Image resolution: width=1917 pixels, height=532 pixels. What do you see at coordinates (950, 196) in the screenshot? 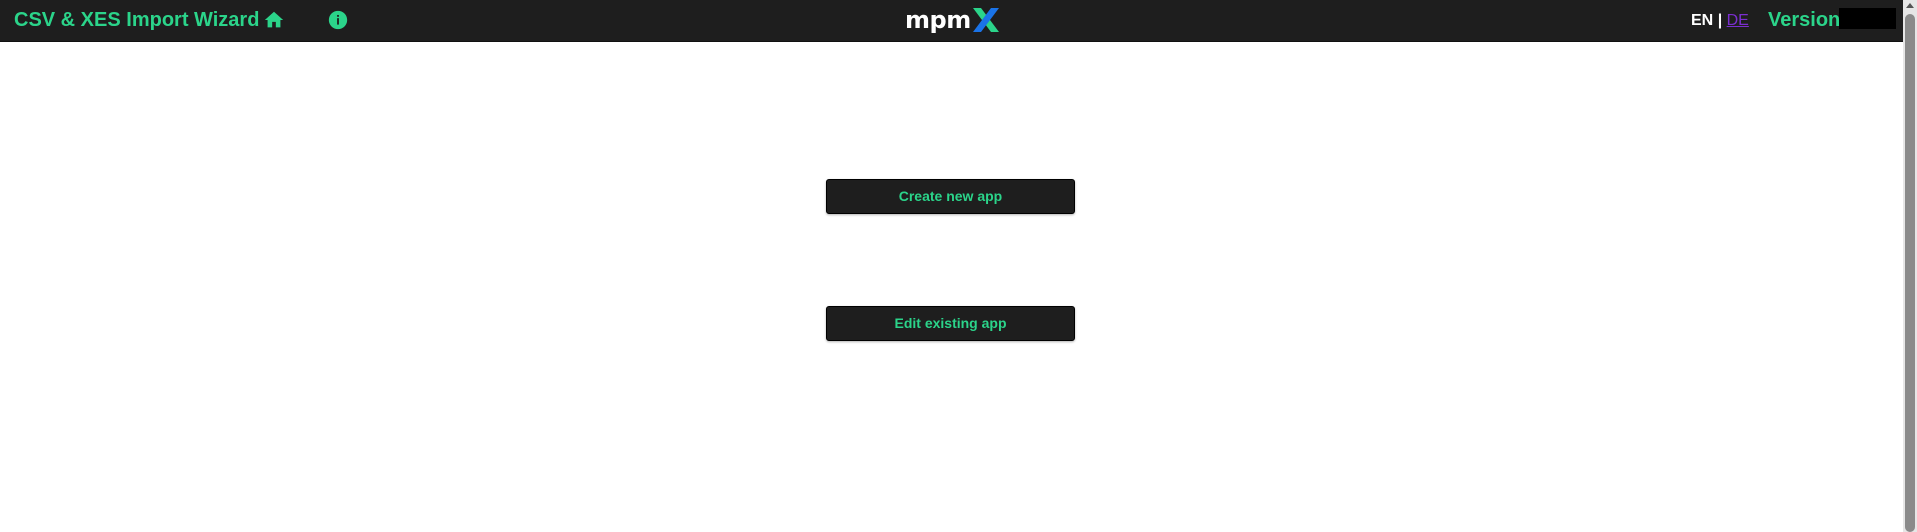
I see `create-new-app-button: Create new app` at bounding box center [950, 196].